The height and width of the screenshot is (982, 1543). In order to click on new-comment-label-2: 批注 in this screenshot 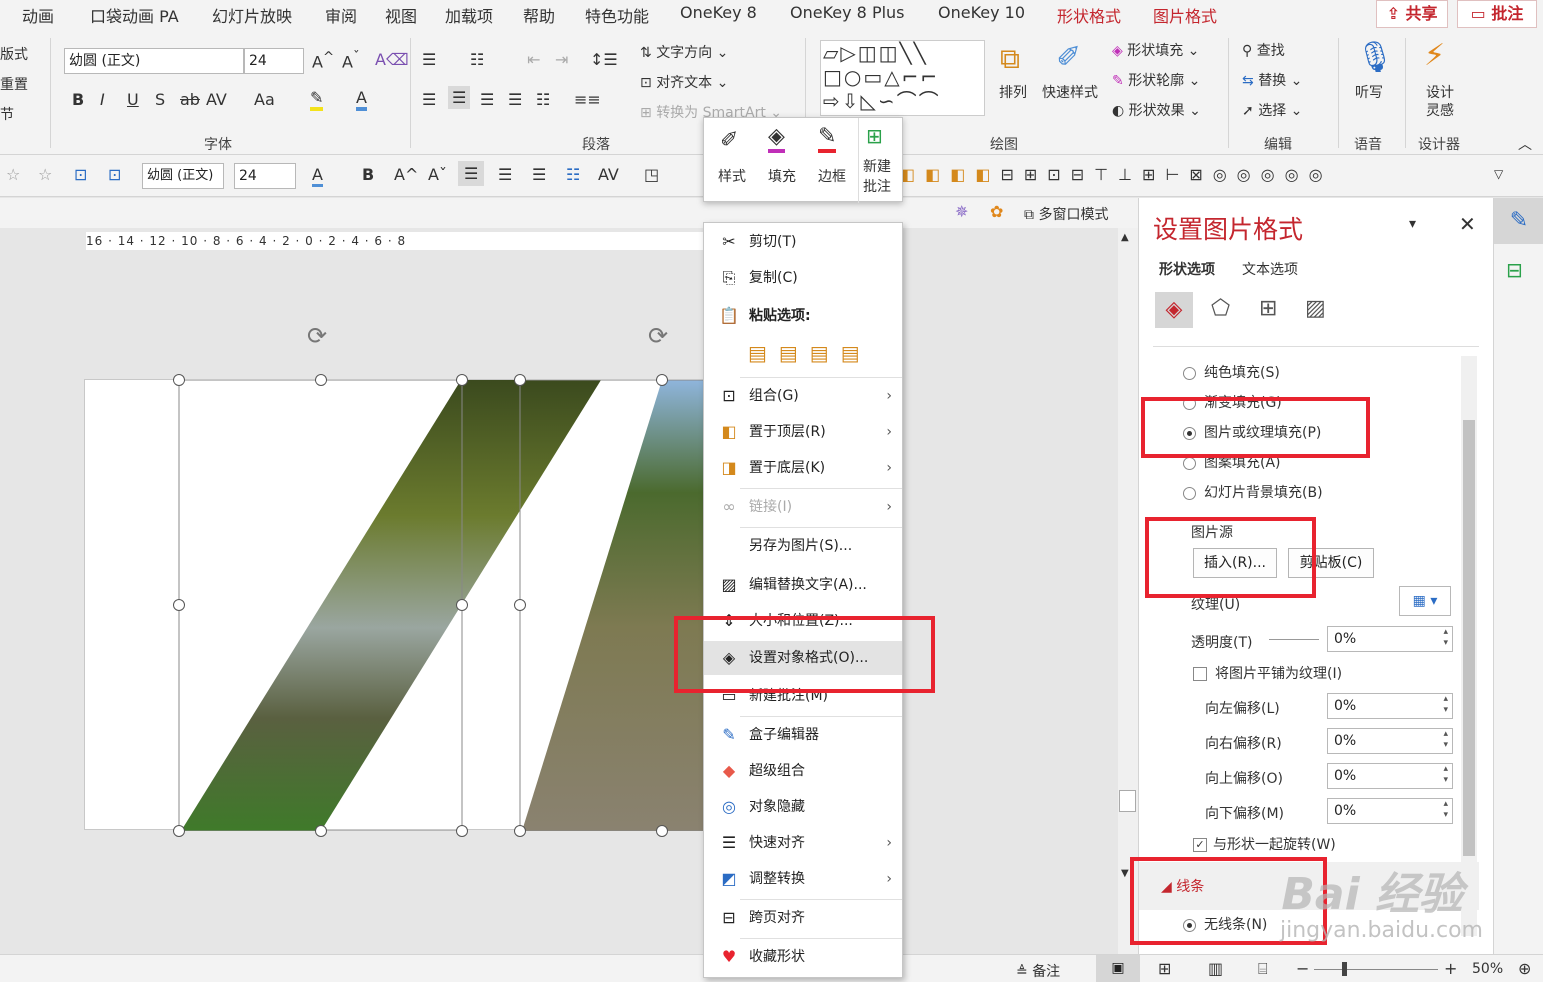, I will do `click(877, 186)`.